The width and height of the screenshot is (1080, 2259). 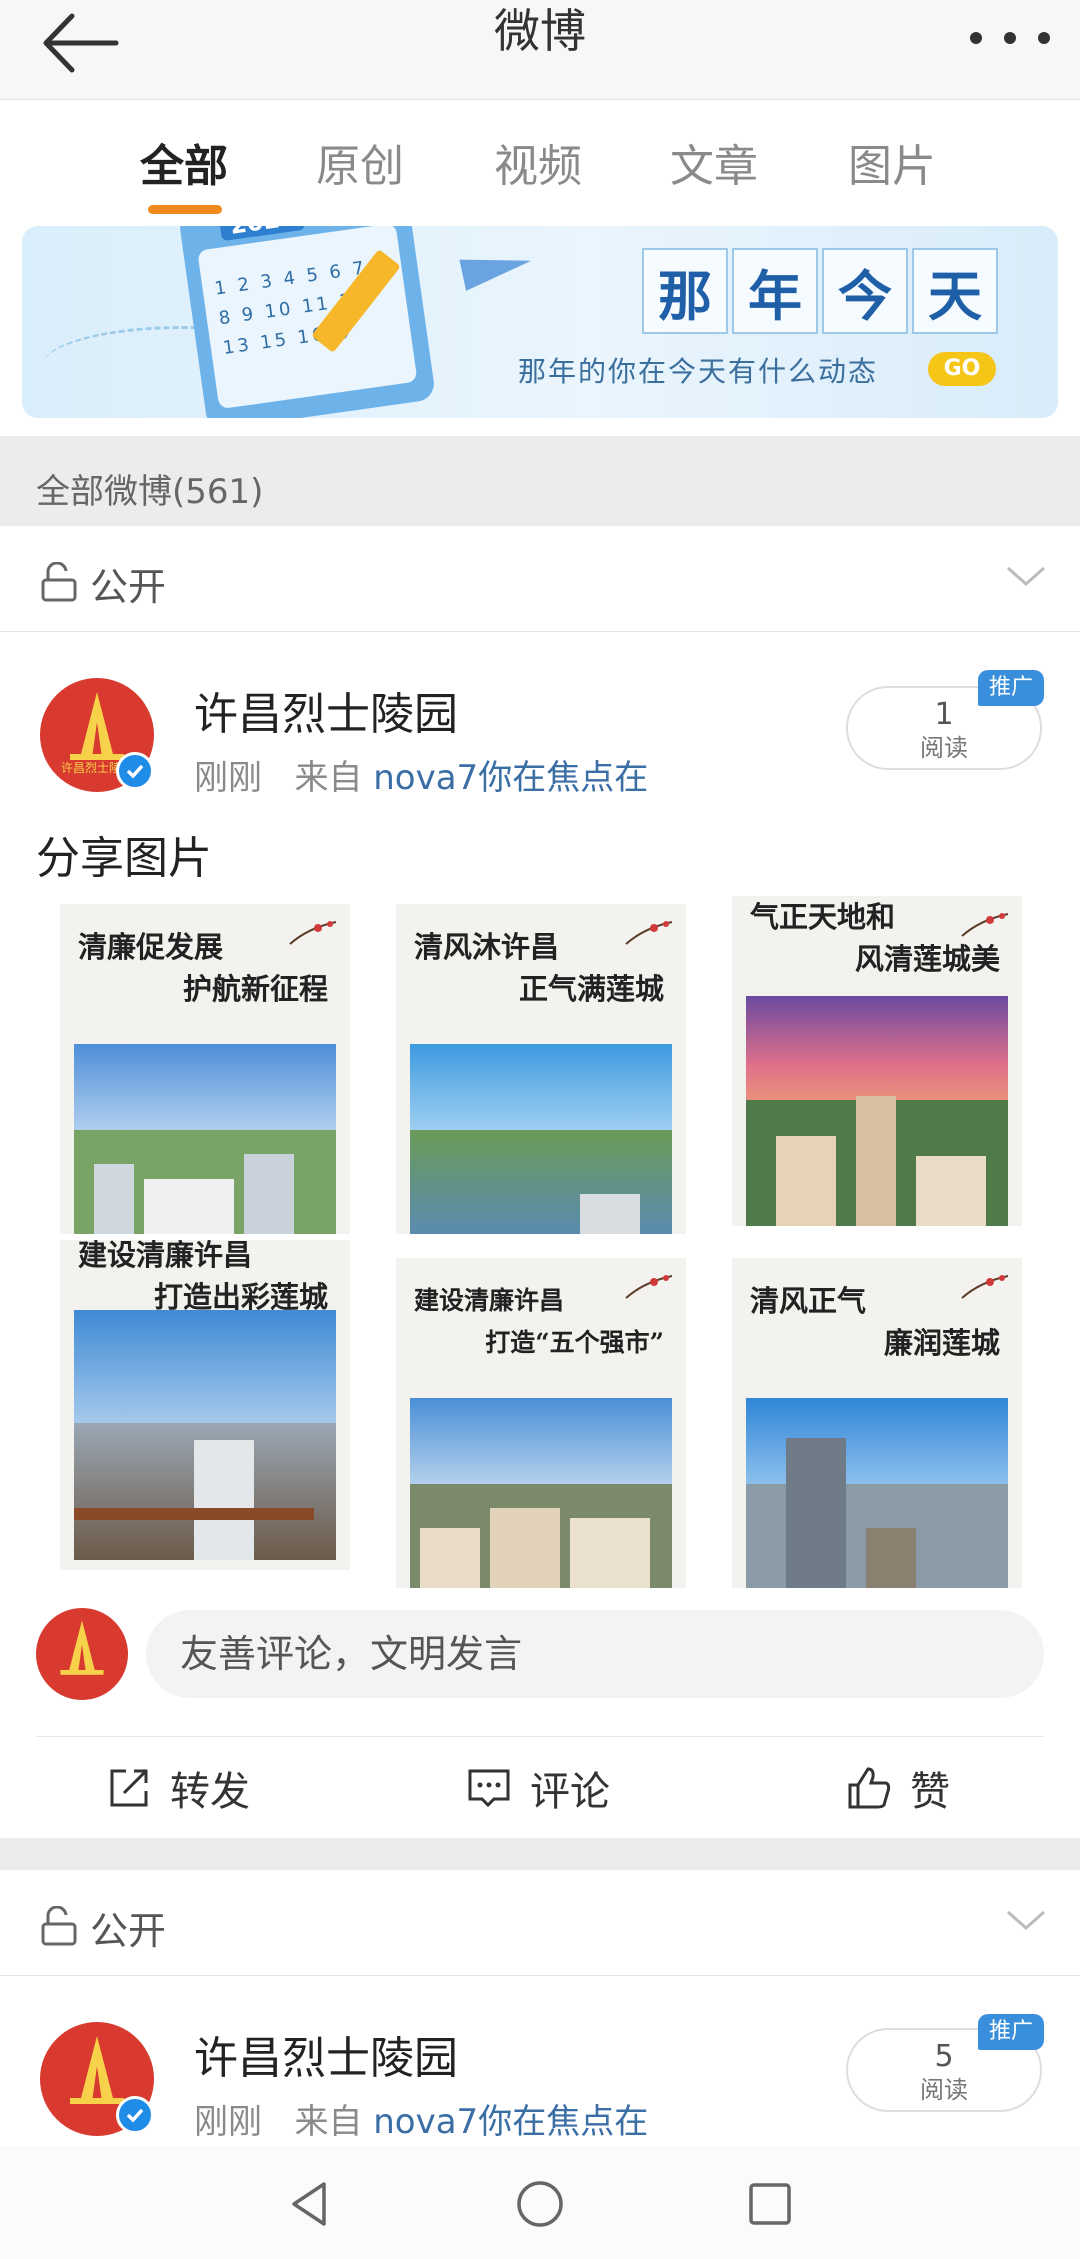 I want to click on poster-title-line2: 打造“五个强市”, so click(x=574, y=1342).